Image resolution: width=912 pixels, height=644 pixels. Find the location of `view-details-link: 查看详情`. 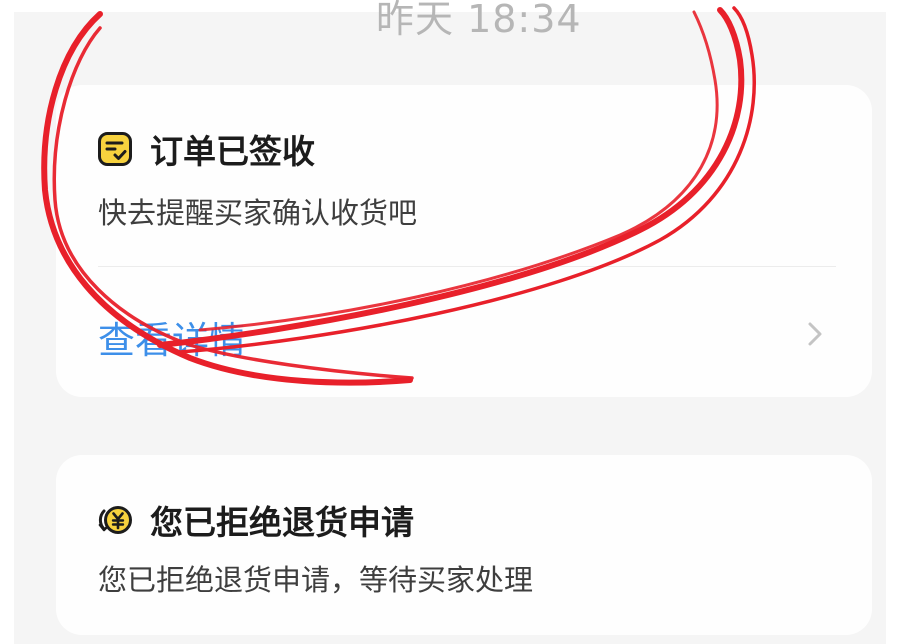

view-details-link: 查看详情 is located at coordinates (172, 337).